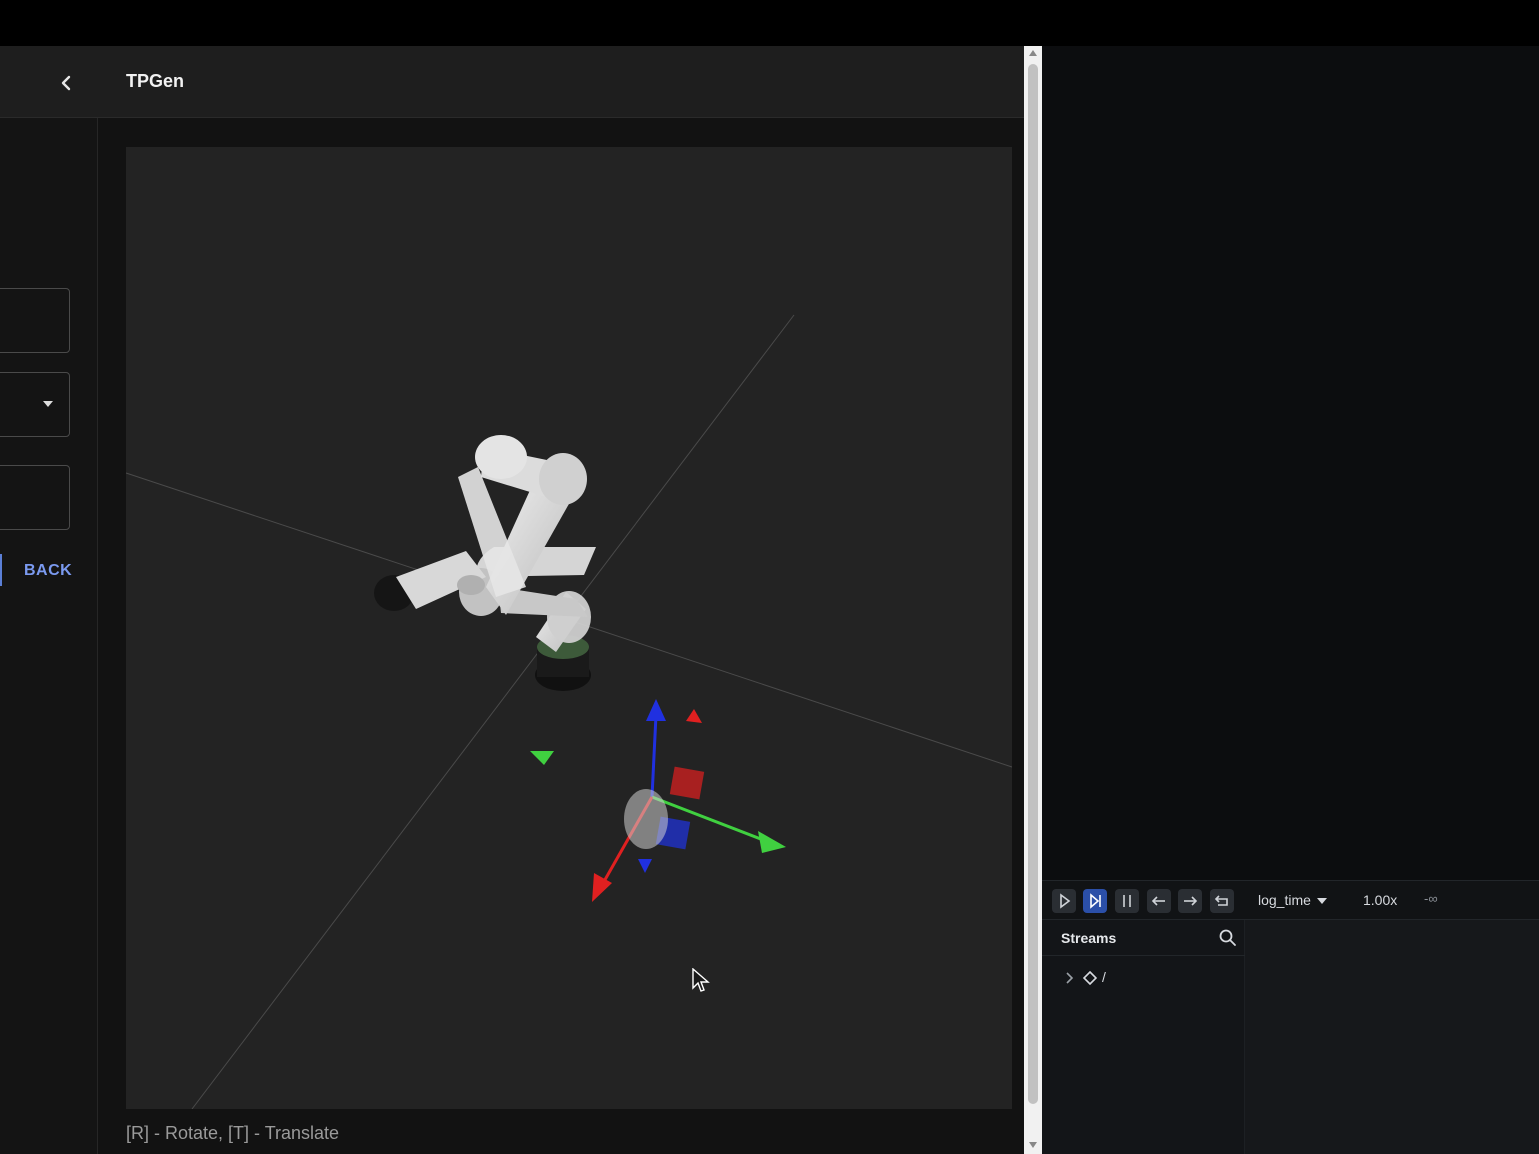  What do you see at coordinates (1143, 978) in the screenshot?
I see `stream-tree-row: /` at bounding box center [1143, 978].